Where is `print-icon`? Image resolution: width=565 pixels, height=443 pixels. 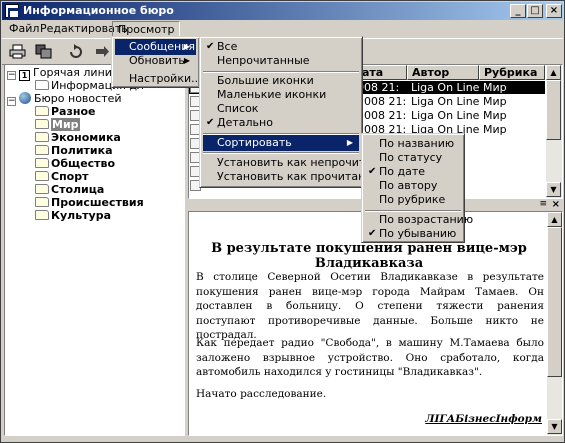
print-icon is located at coordinates (17, 51).